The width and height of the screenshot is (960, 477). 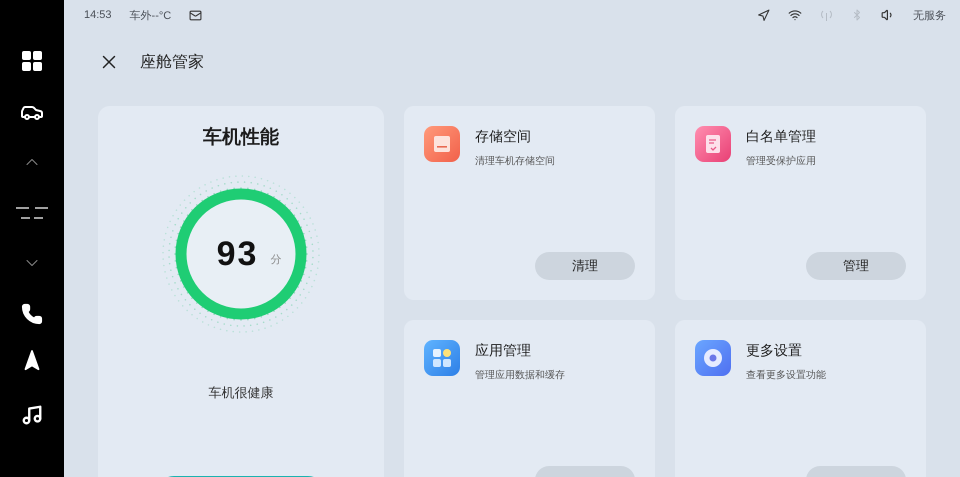 What do you see at coordinates (795, 15) in the screenshot?
I see `wifi-icon` at bounding box center [795, 15].